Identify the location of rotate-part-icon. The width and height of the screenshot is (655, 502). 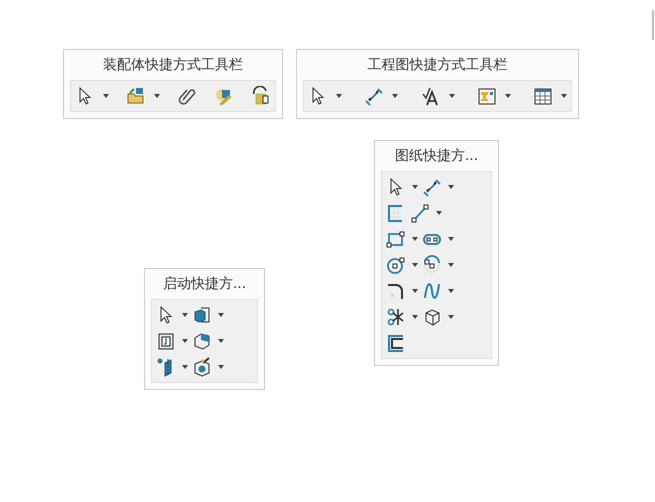
(261, 96).